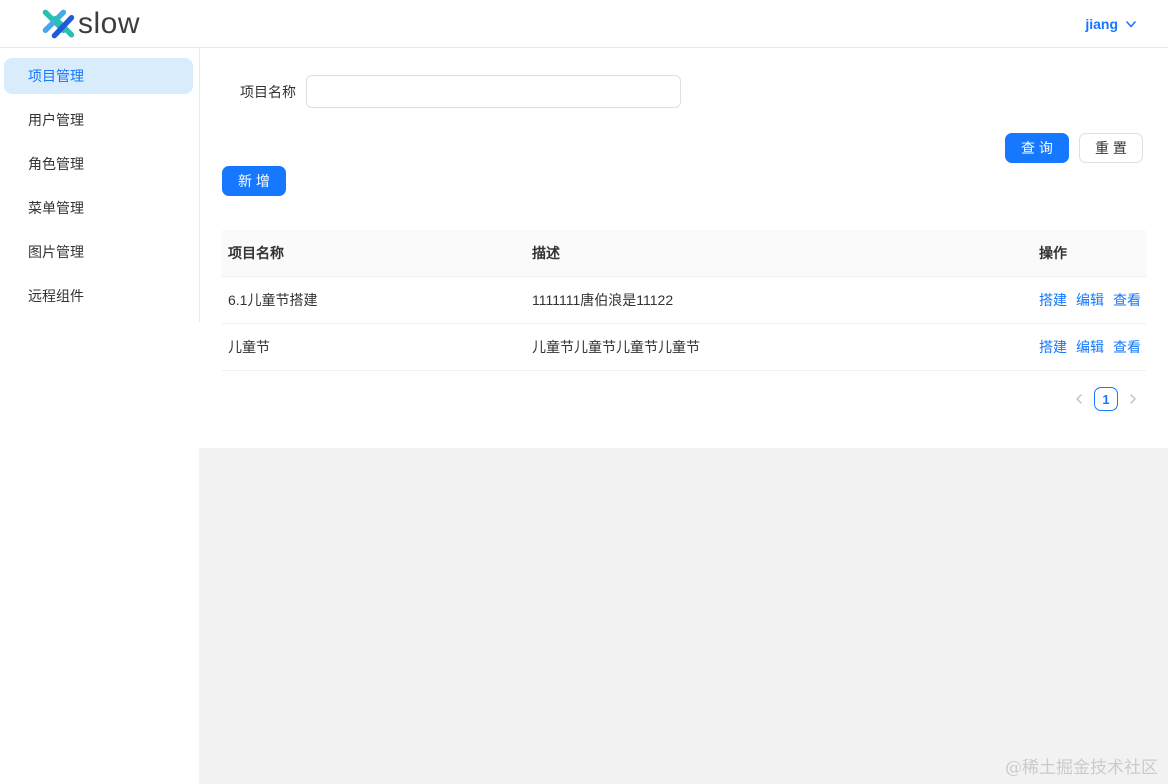  Describe the element at coordinates (603, 300) in the screenshot. I see `cell-description: 1111111唐伯浪是11122` at that location.